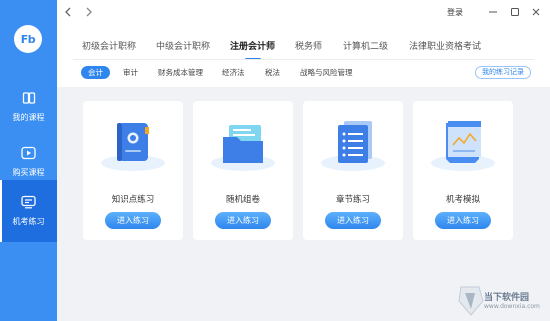 This screenshot has width=550, height=321. I want to click on login-link: 登录, so click(455, 12).